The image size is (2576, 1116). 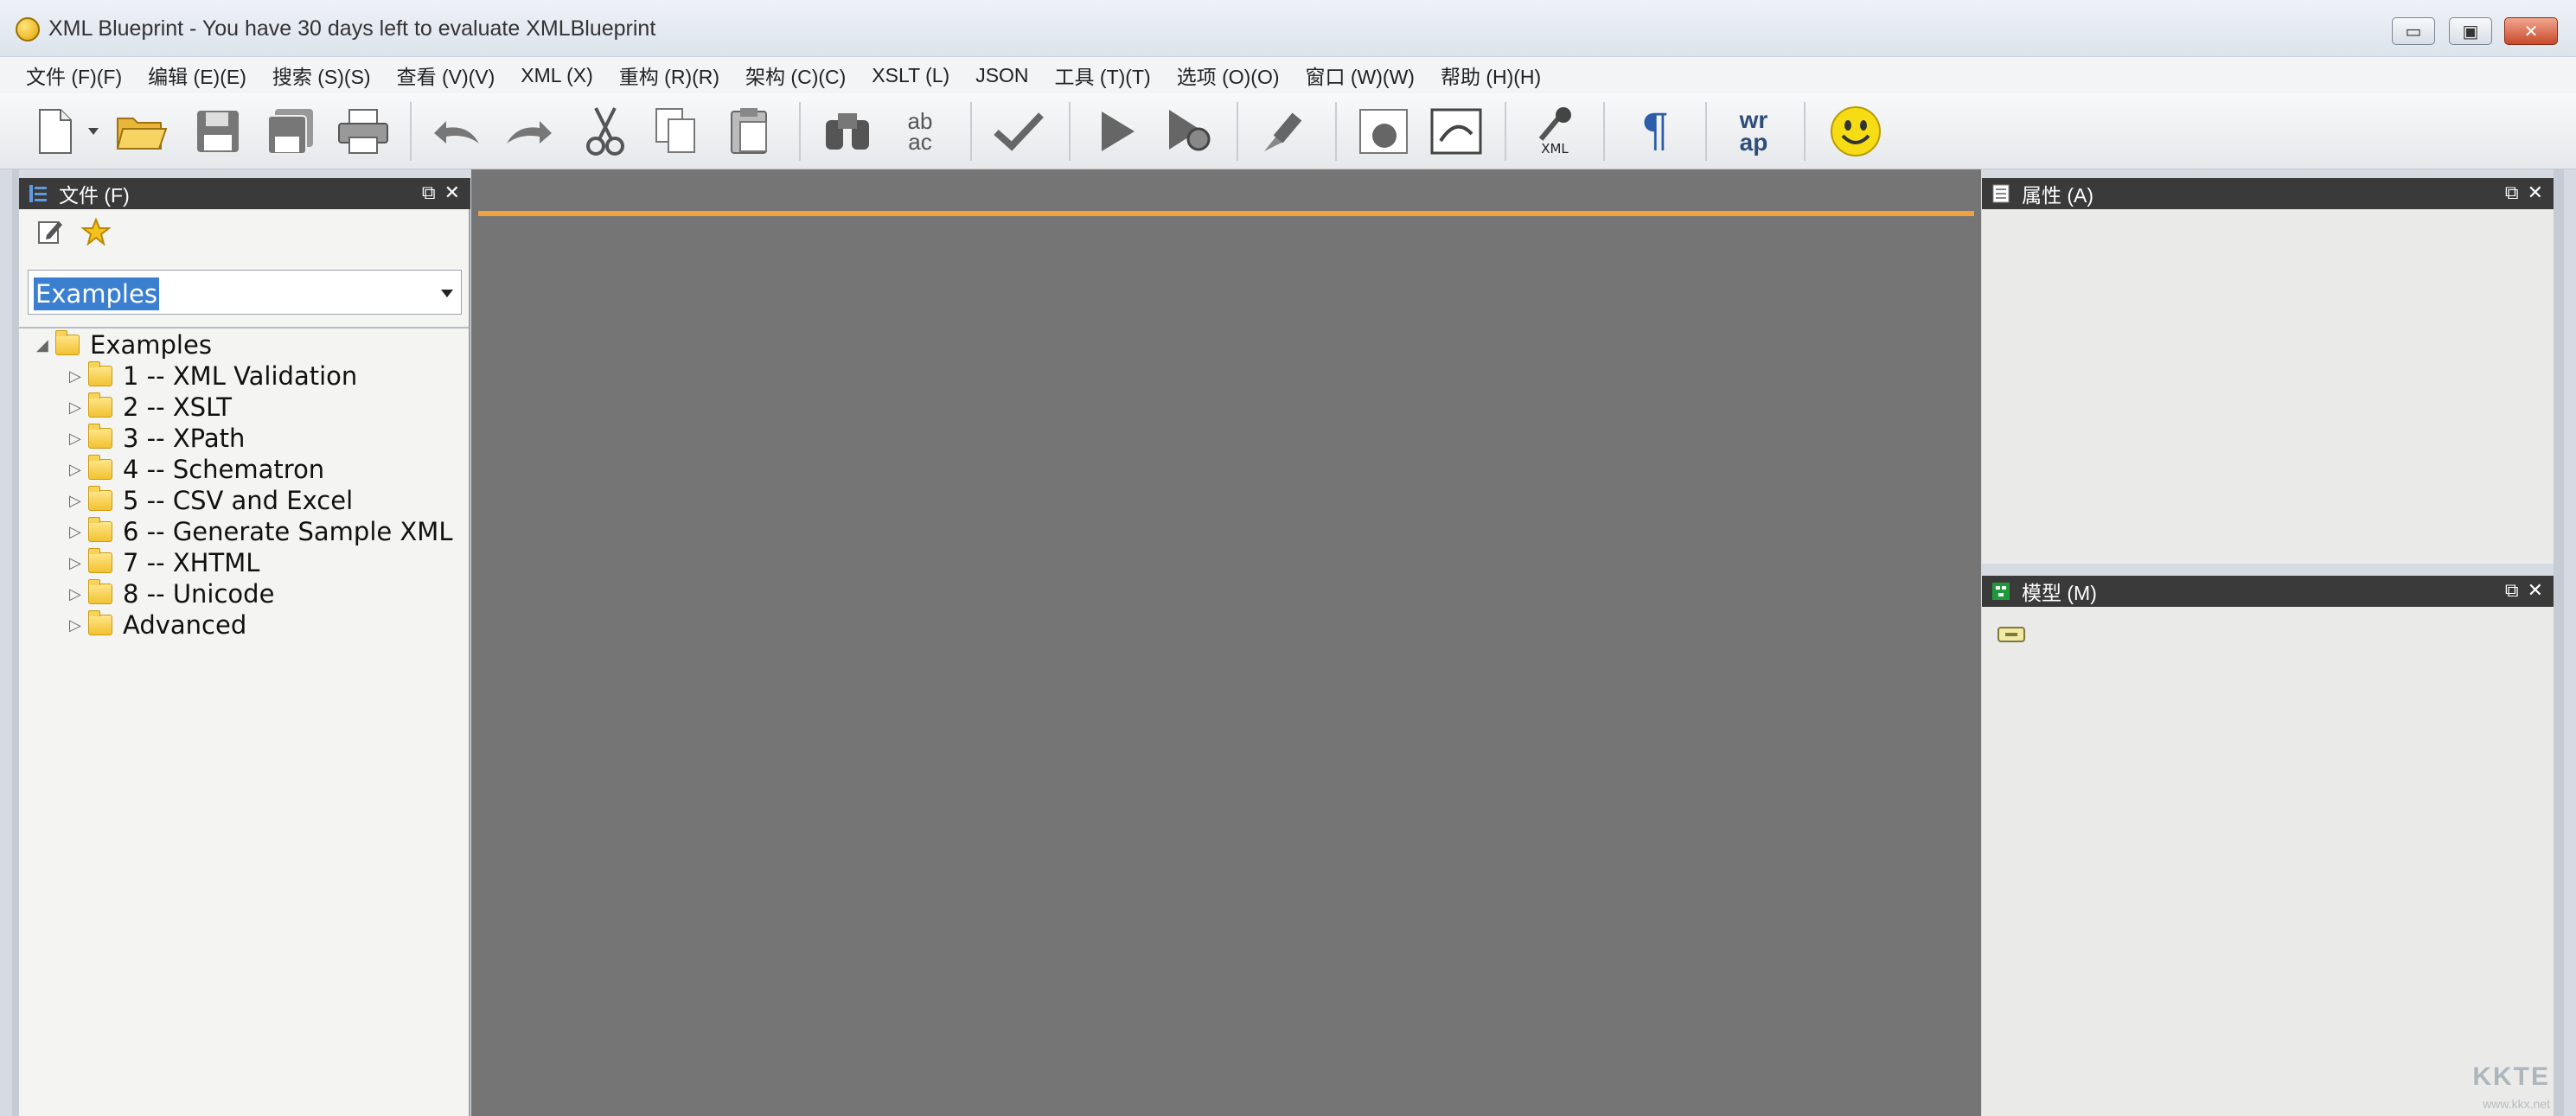 What do you see at coordinates (2268, 371) in the screenshot?
I see `properties-panel: 属性 (A) ⧉ ✕` at bounding box center [2268, 371].